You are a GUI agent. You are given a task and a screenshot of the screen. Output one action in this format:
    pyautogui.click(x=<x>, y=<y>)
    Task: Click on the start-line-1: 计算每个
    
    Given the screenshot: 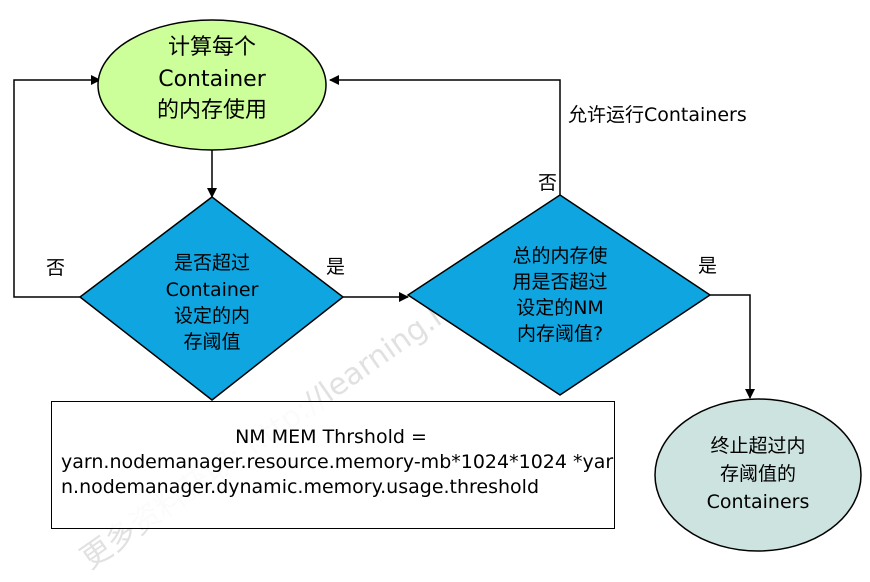 What is the action you would take?
    pyautogui.click(x=212, y=47)
    